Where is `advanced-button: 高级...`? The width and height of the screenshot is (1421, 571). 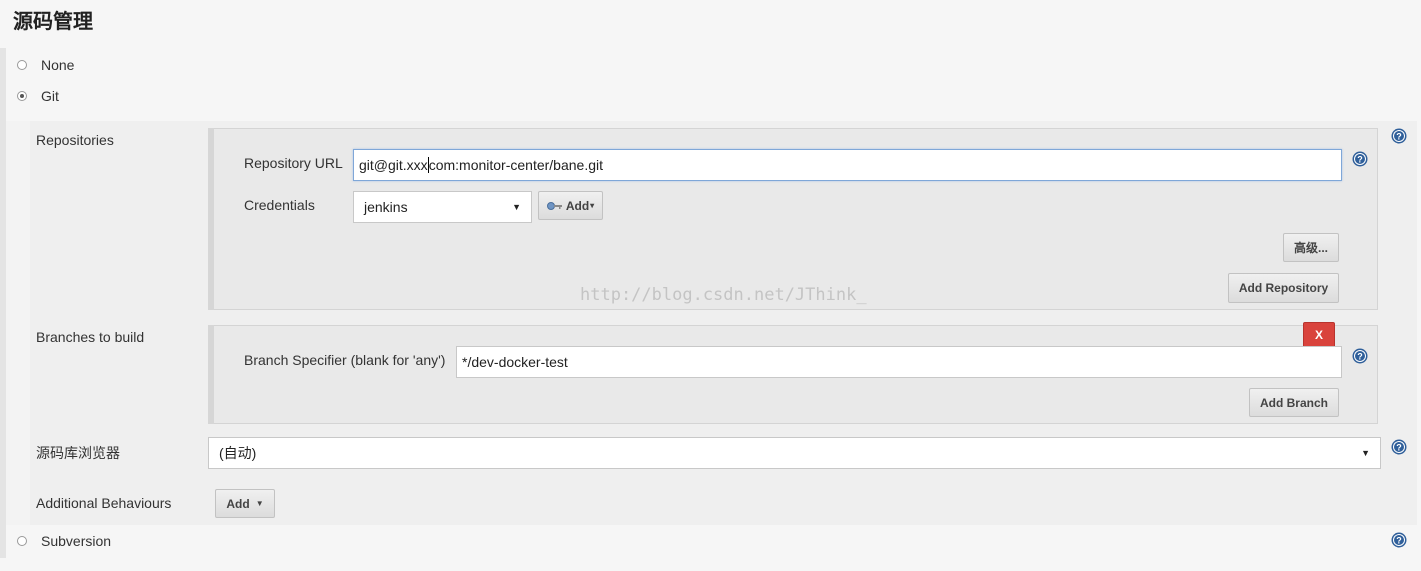 advanced-button: 高级... is located at coordinates (1311, 247).